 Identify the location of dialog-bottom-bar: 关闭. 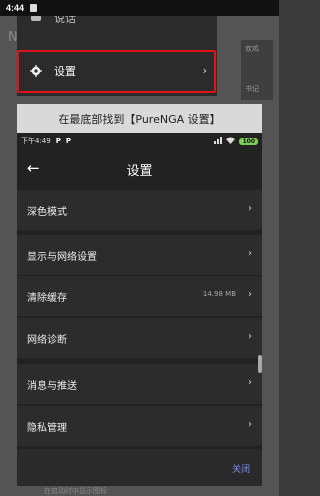
(139, 467).